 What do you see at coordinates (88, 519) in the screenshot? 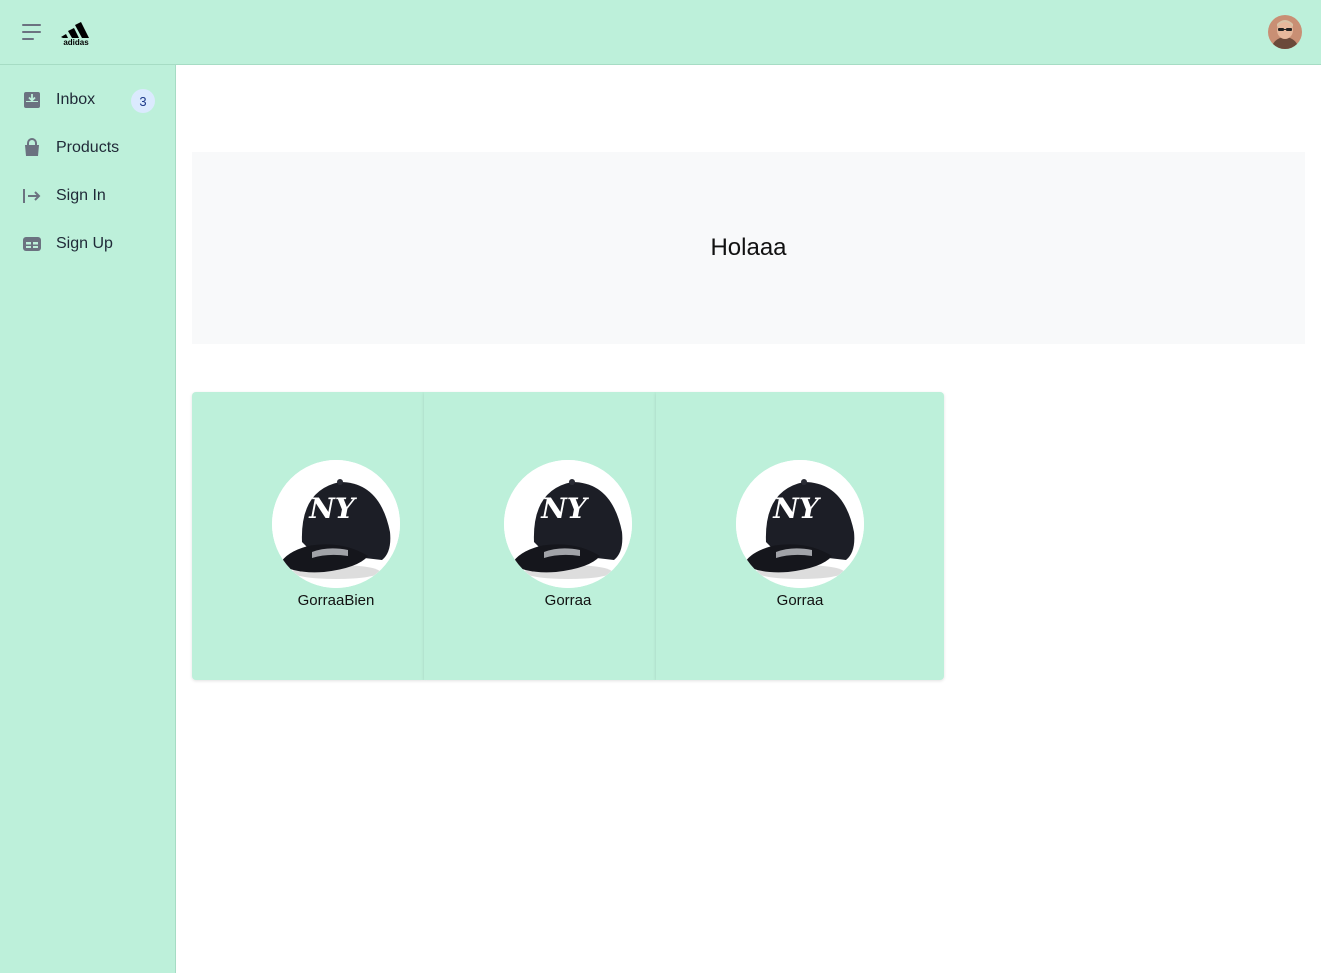
I see `sidebar: Inbox 3 Products Sign In Sign Up` at bounding box center [88, 519].